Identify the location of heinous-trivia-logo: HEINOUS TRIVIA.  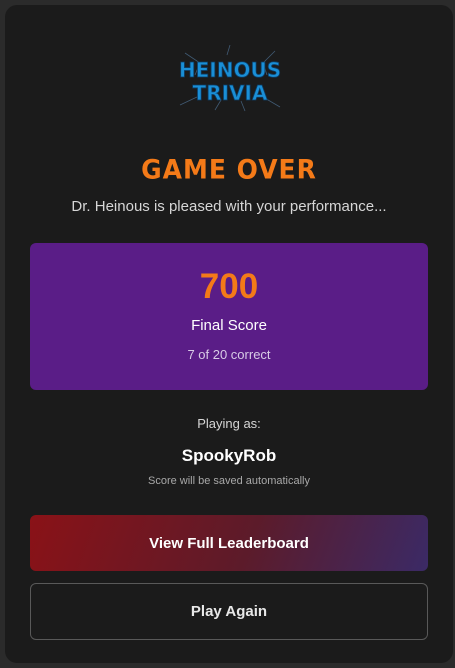
(230, 80).